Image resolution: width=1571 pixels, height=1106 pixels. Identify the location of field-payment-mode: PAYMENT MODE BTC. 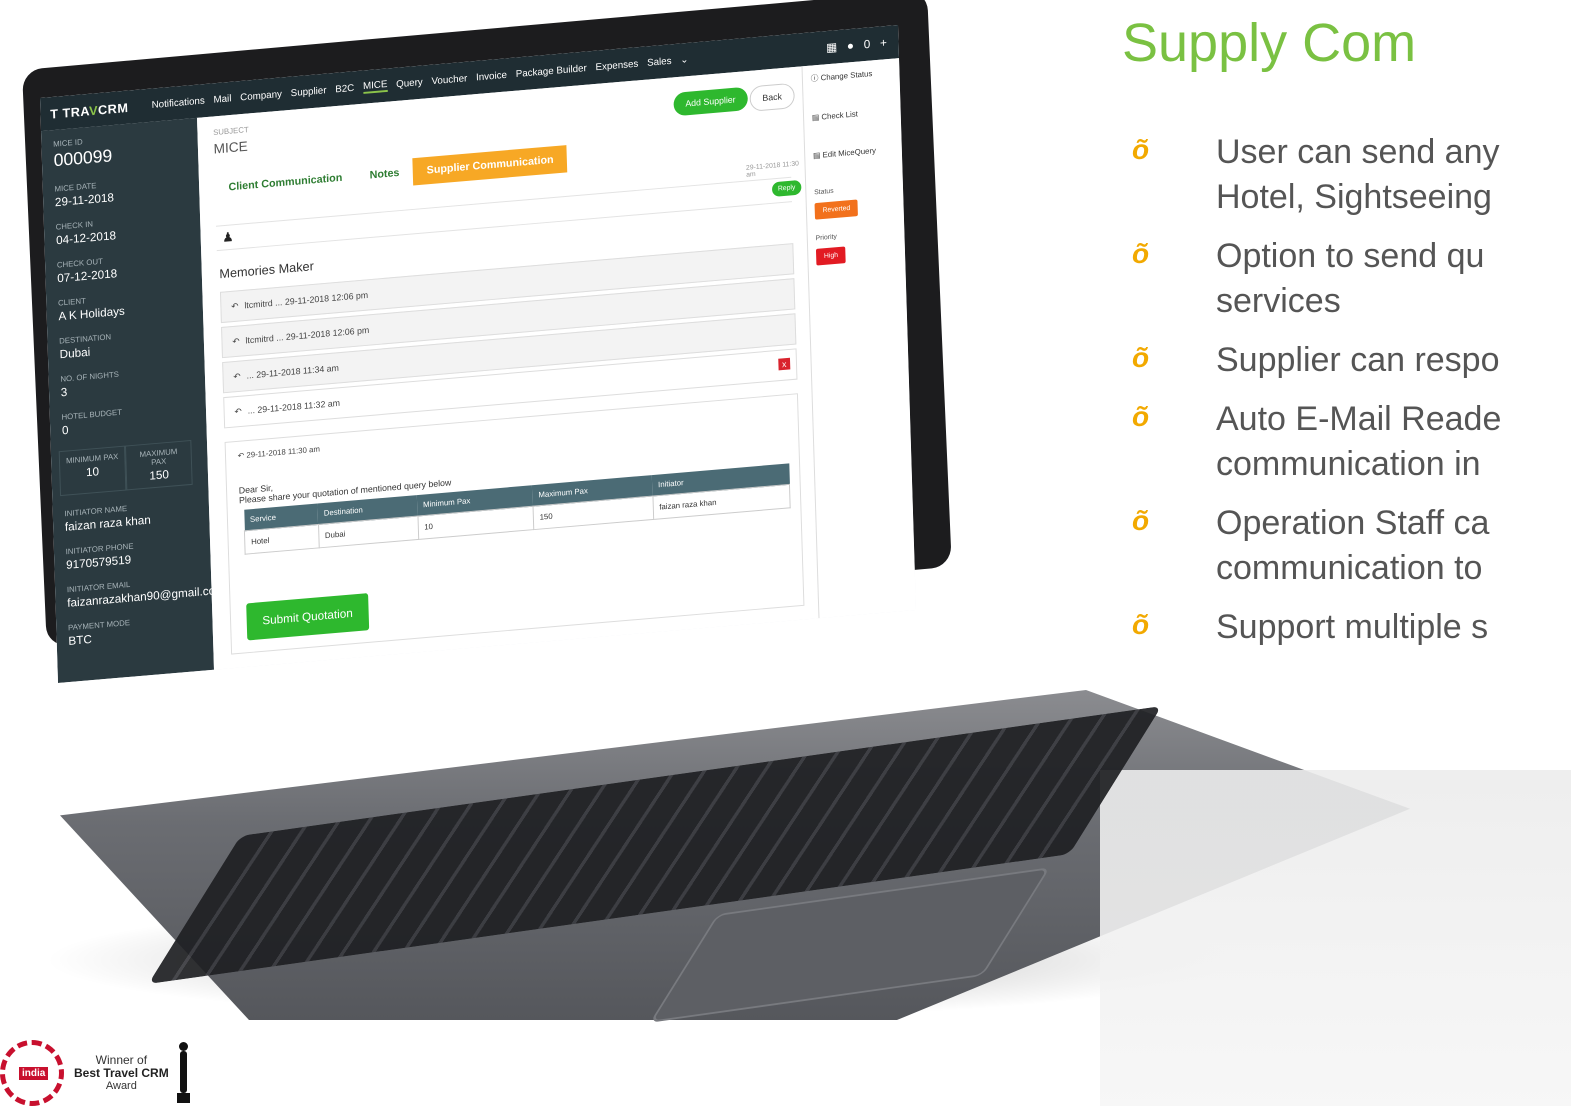
(140, 629).